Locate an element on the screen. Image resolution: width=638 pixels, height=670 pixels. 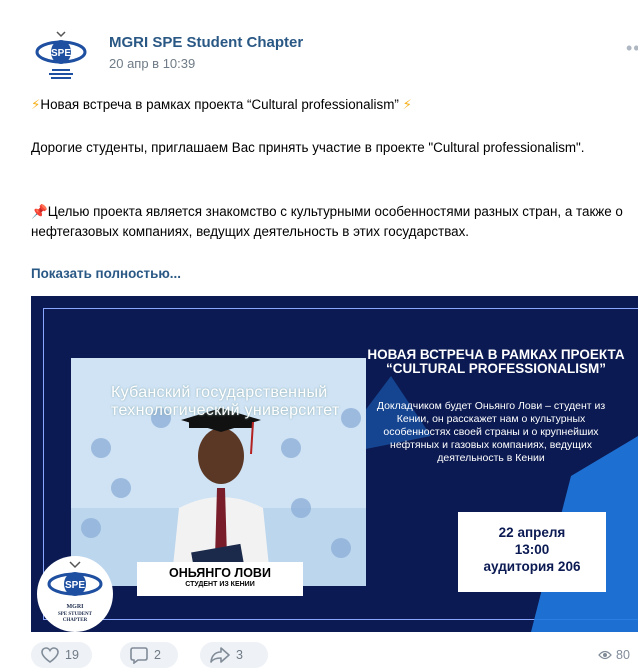
share-icon is located at coordinates (220, 655).